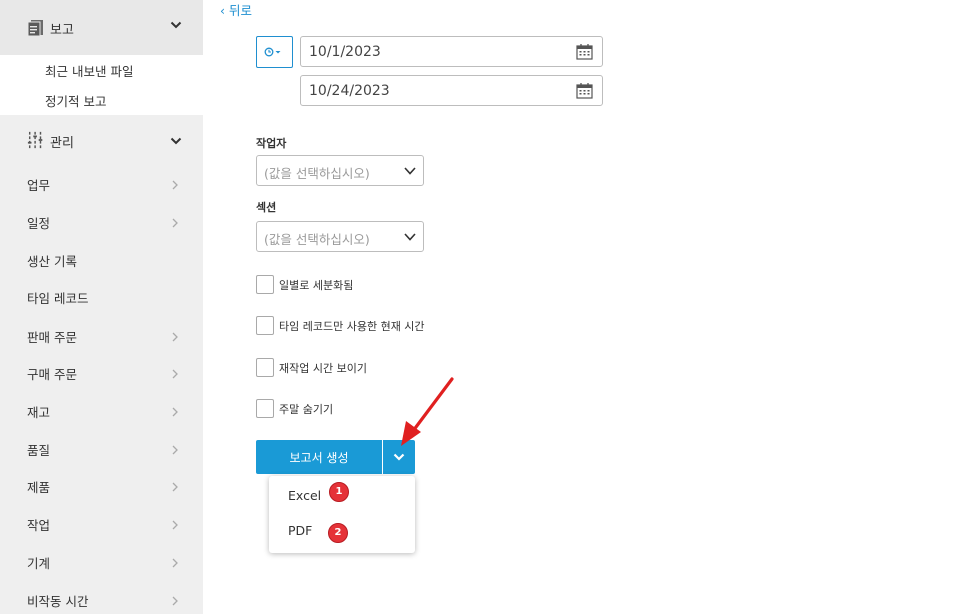 This screenshot has width=954, height=614. I want to click on author-select: (값을 선택하십시오), so click(340, 170).